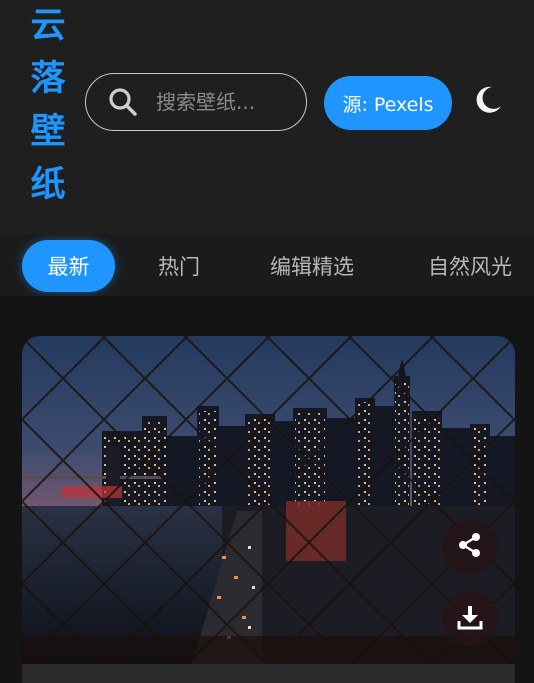 The image size is (534, 683). I want to click on app-logo: 云 落 壁 纸, so click(48, 106).